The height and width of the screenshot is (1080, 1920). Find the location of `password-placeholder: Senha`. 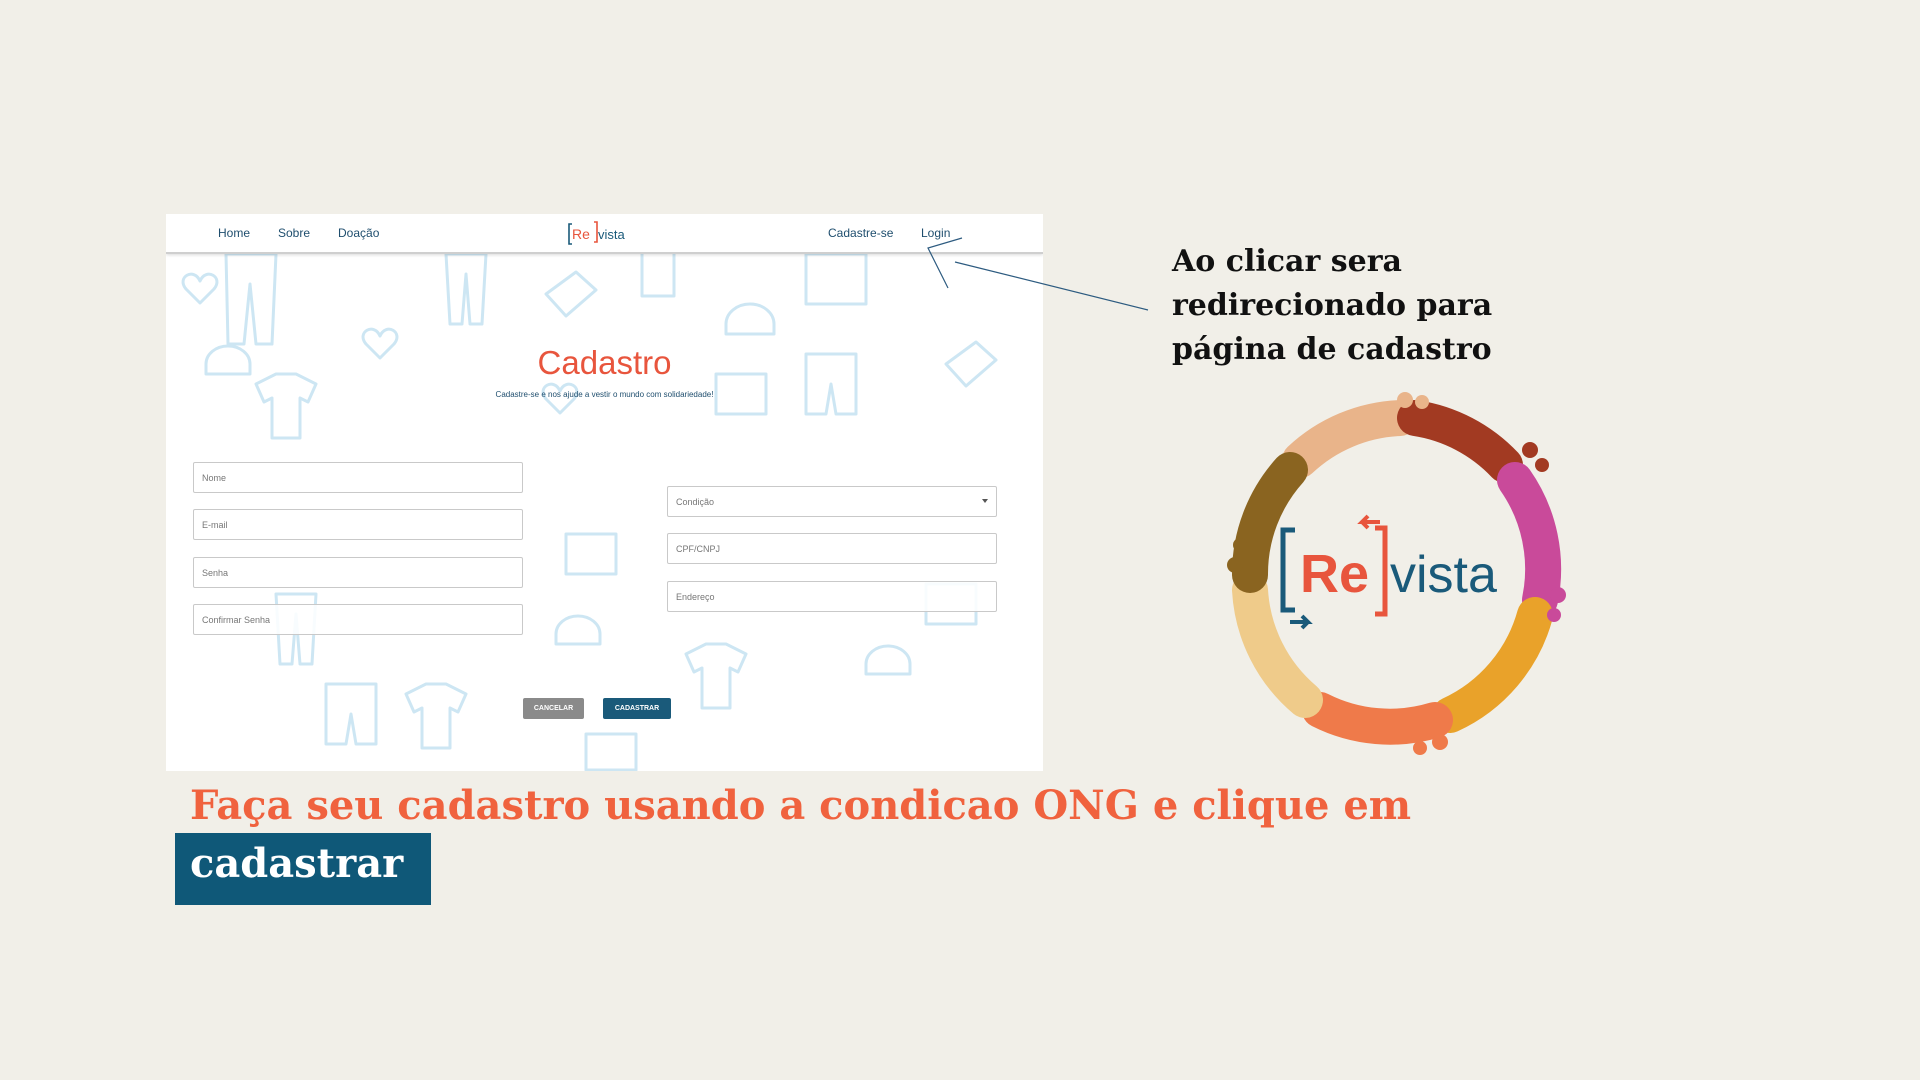

password-placeholder: Senha is located at coordinates (215, 573).